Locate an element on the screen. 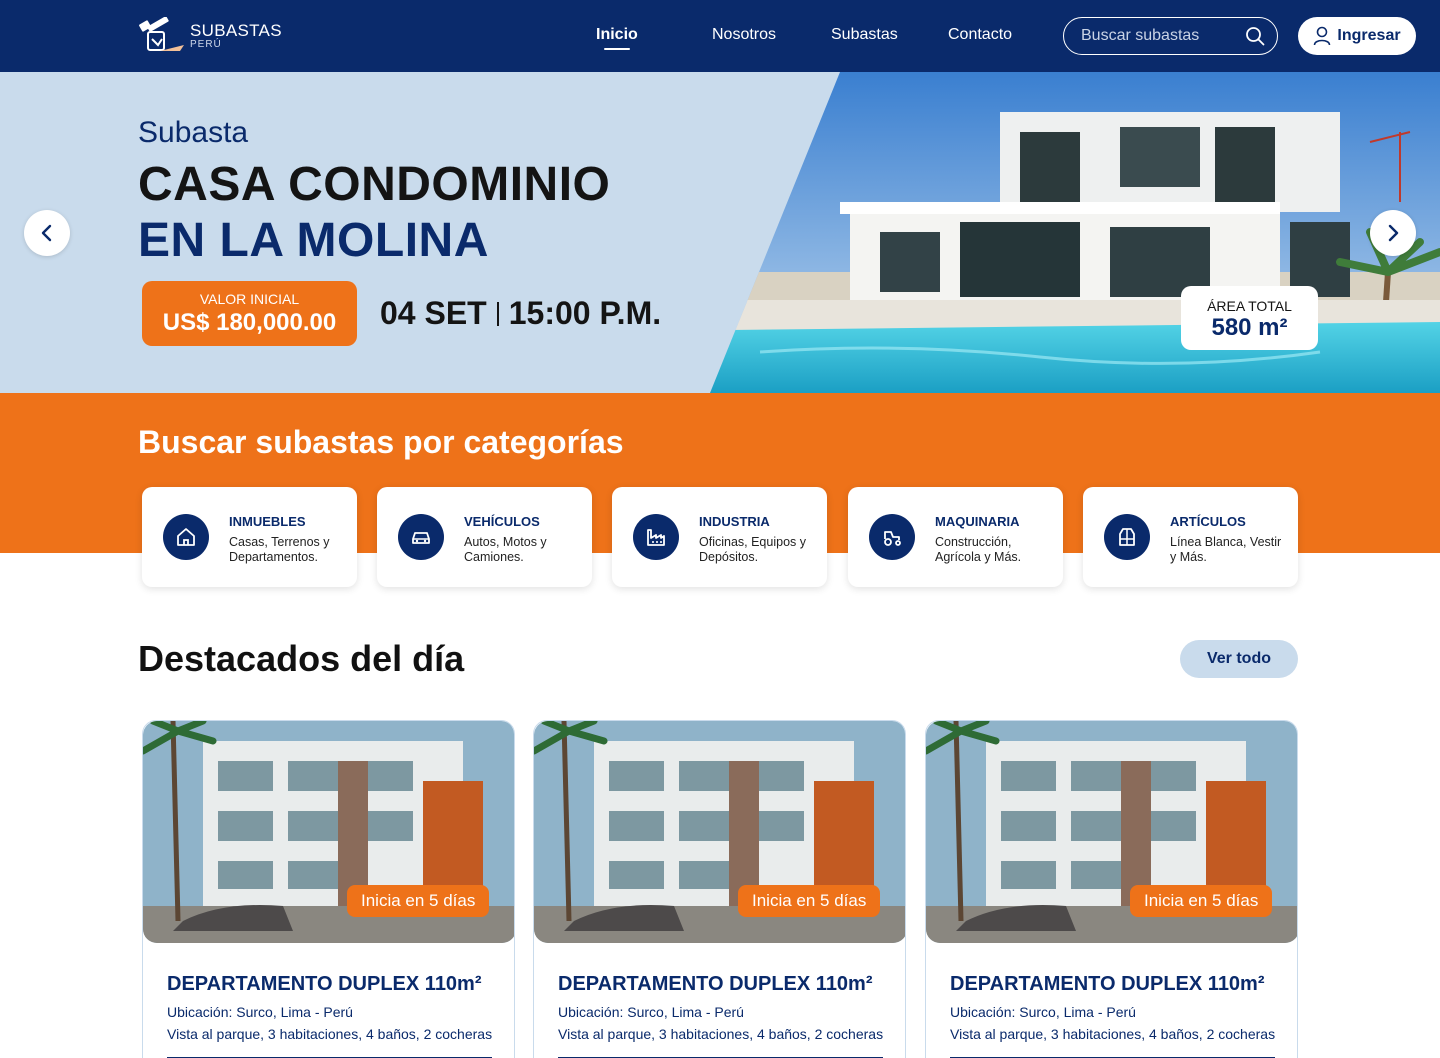  house-icon is located at coordinates (186, 537).